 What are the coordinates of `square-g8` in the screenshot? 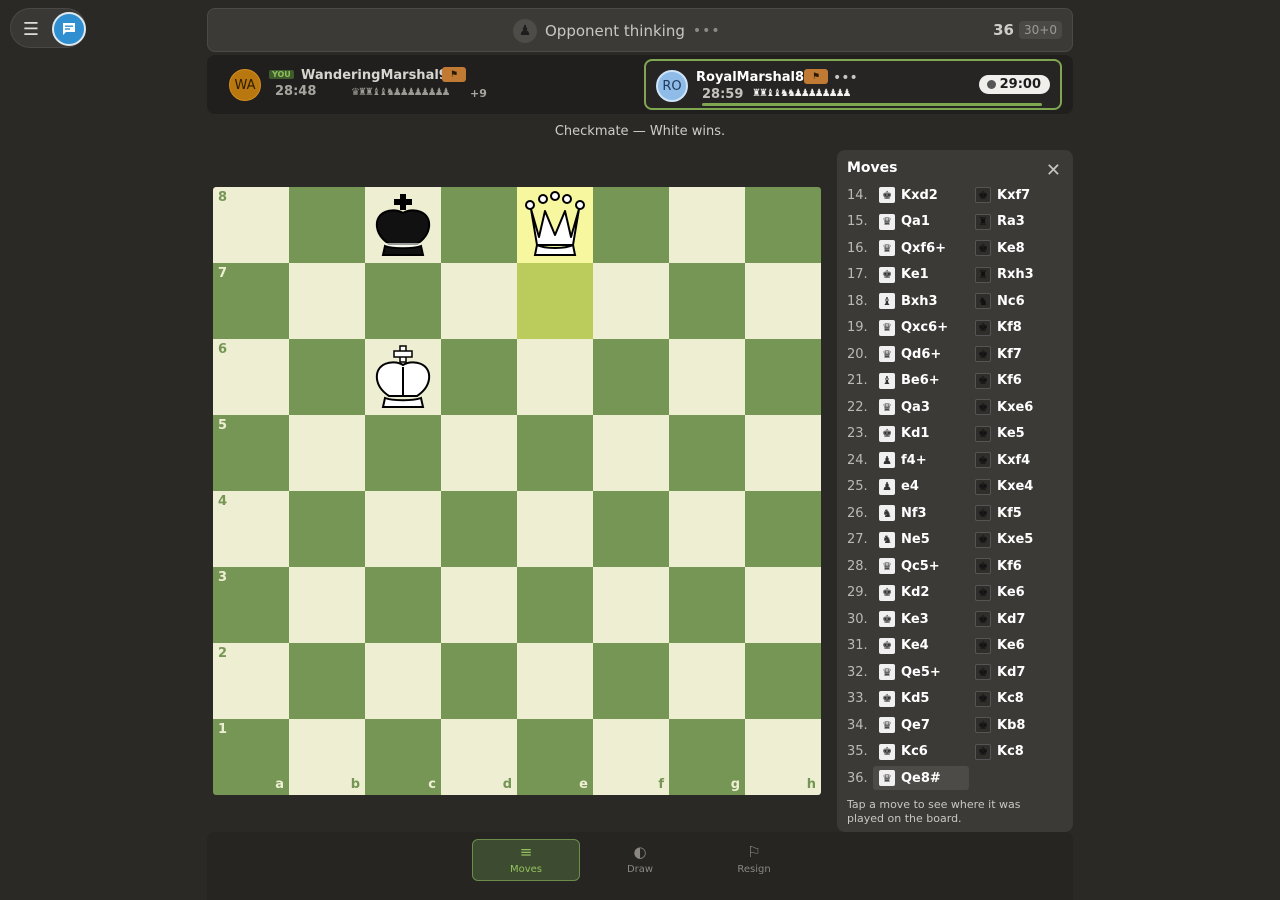 It's located at (707, 225).